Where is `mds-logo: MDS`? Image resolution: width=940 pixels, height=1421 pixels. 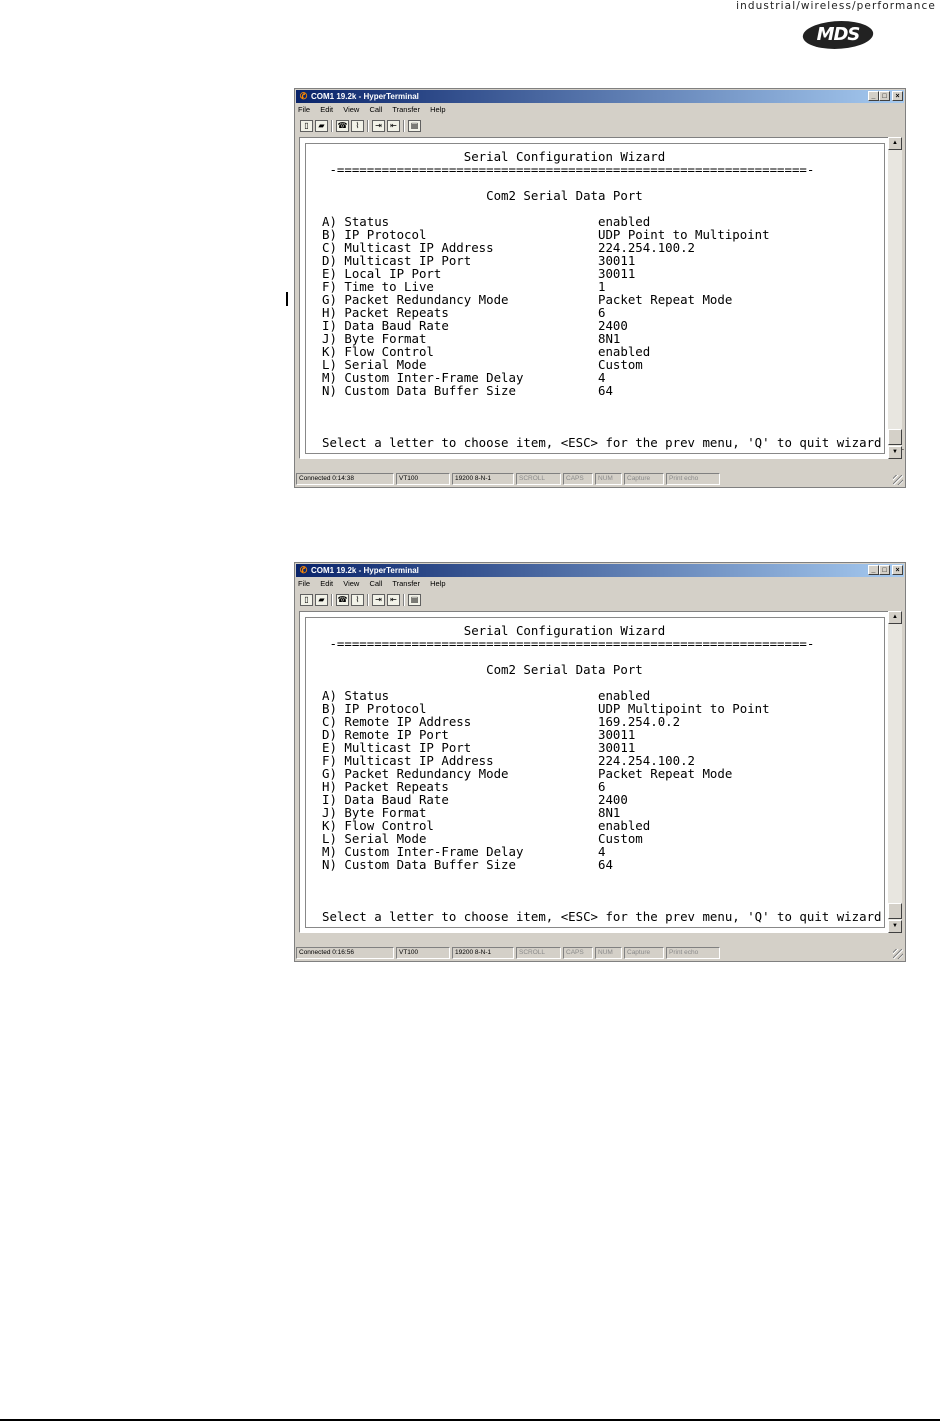
mds-logo: MDS is located at coordinates (838, 36).